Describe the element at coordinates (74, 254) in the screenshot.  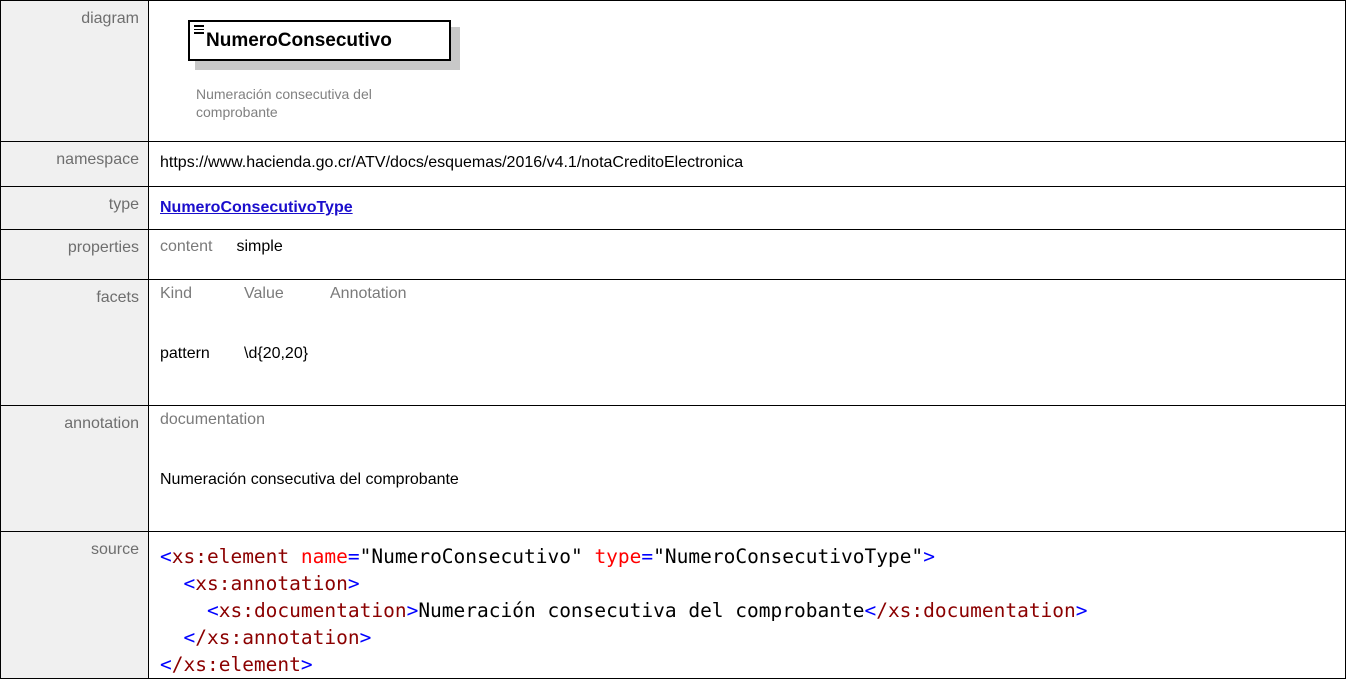
I see `properties-label: properties` at that location.